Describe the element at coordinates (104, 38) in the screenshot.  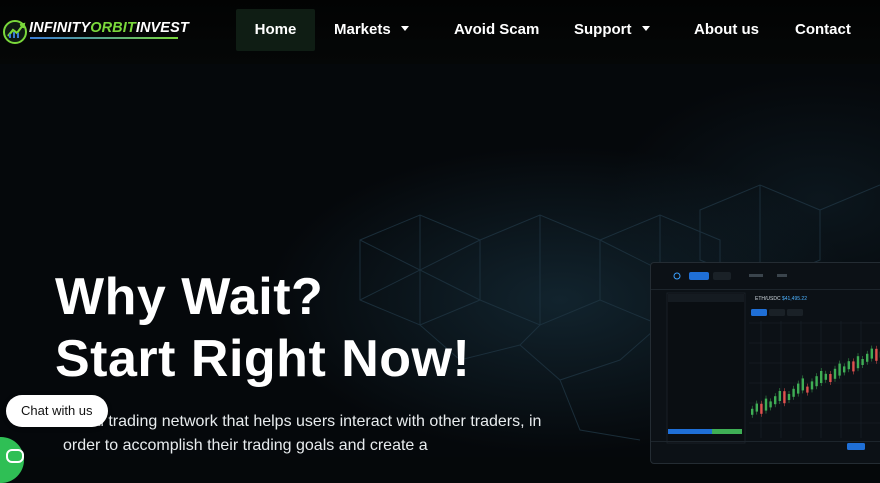
I see `logo-underline` at that location.